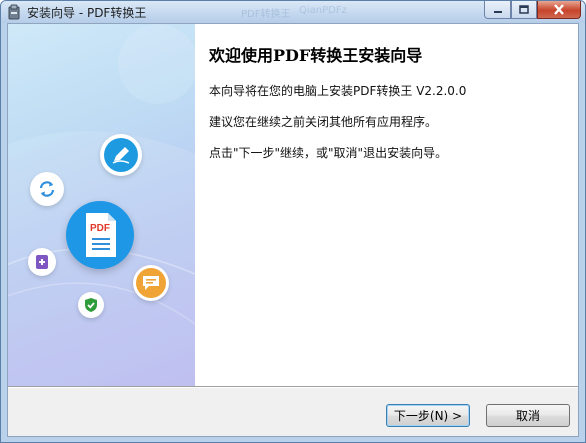  I want to click on plus-icon, so click(42, 262).